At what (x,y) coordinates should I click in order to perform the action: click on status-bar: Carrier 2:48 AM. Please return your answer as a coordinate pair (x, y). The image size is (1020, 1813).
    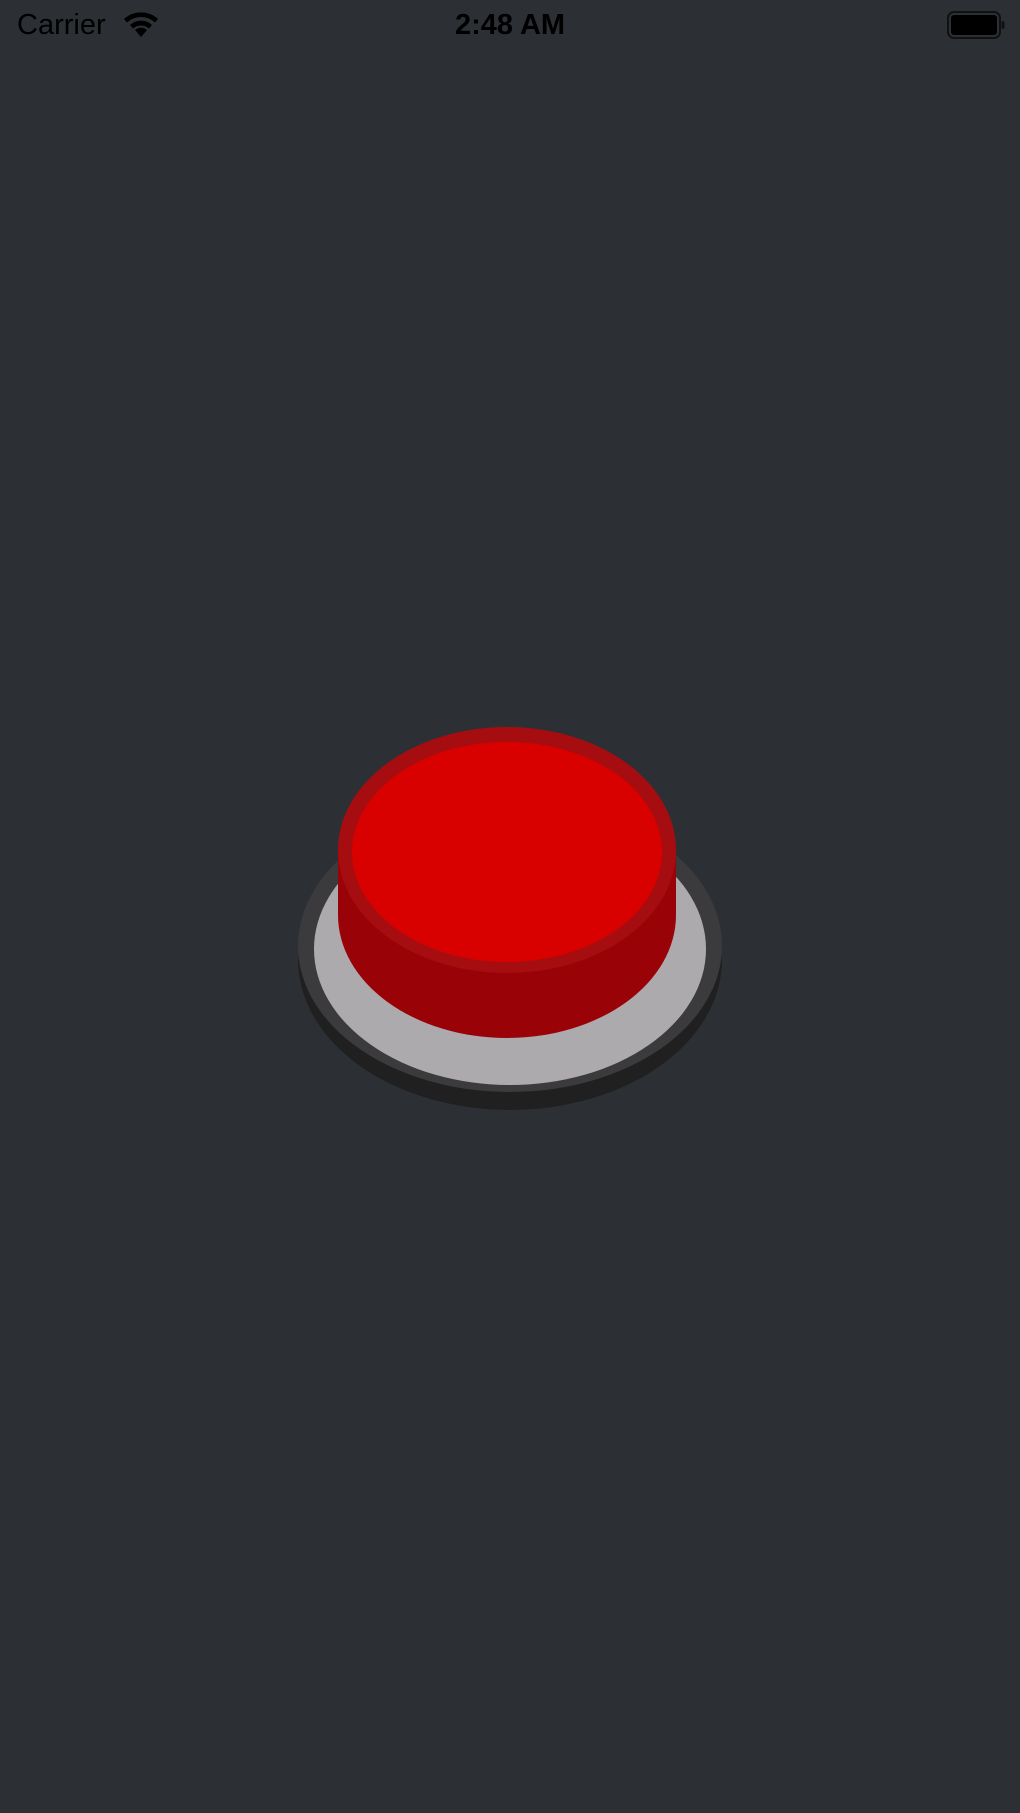
    Looking at the image, I should click on (510, 26).